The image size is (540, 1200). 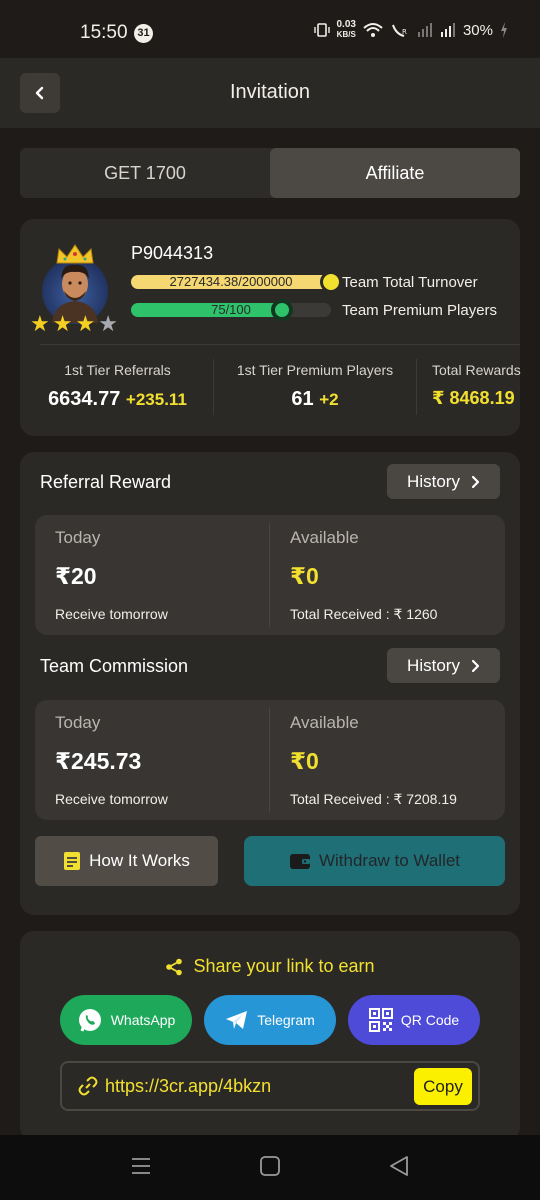 I want to click on status-time: 15:50, so click(x=104, y=32).